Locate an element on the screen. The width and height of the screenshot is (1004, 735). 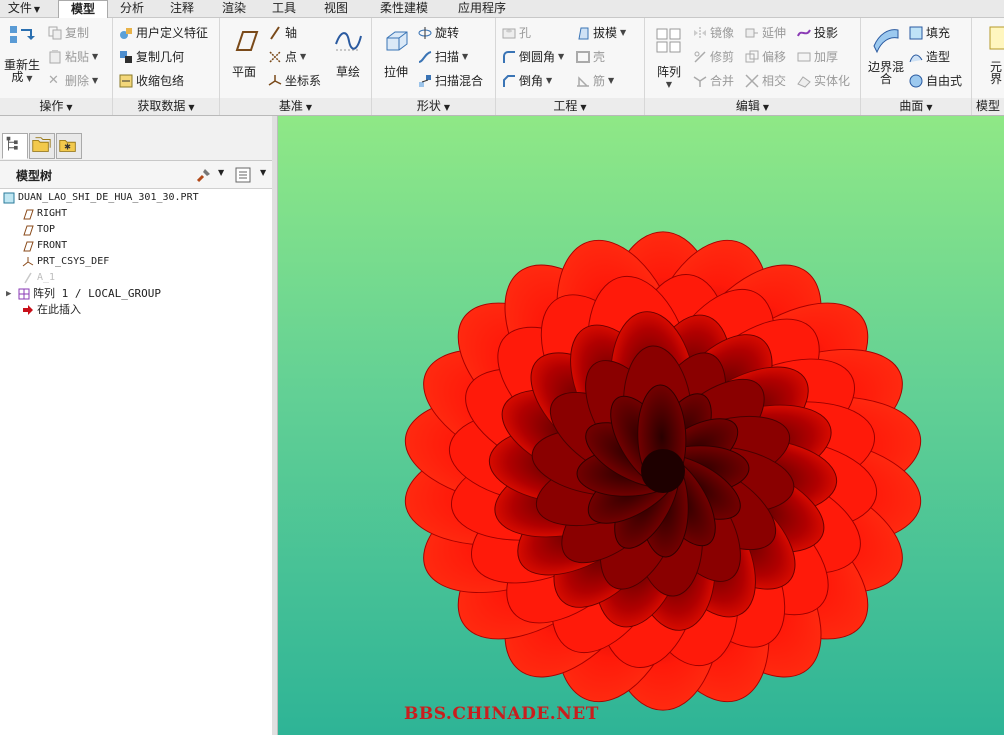
tab-folder-browser is located at coordinates (42, 146).